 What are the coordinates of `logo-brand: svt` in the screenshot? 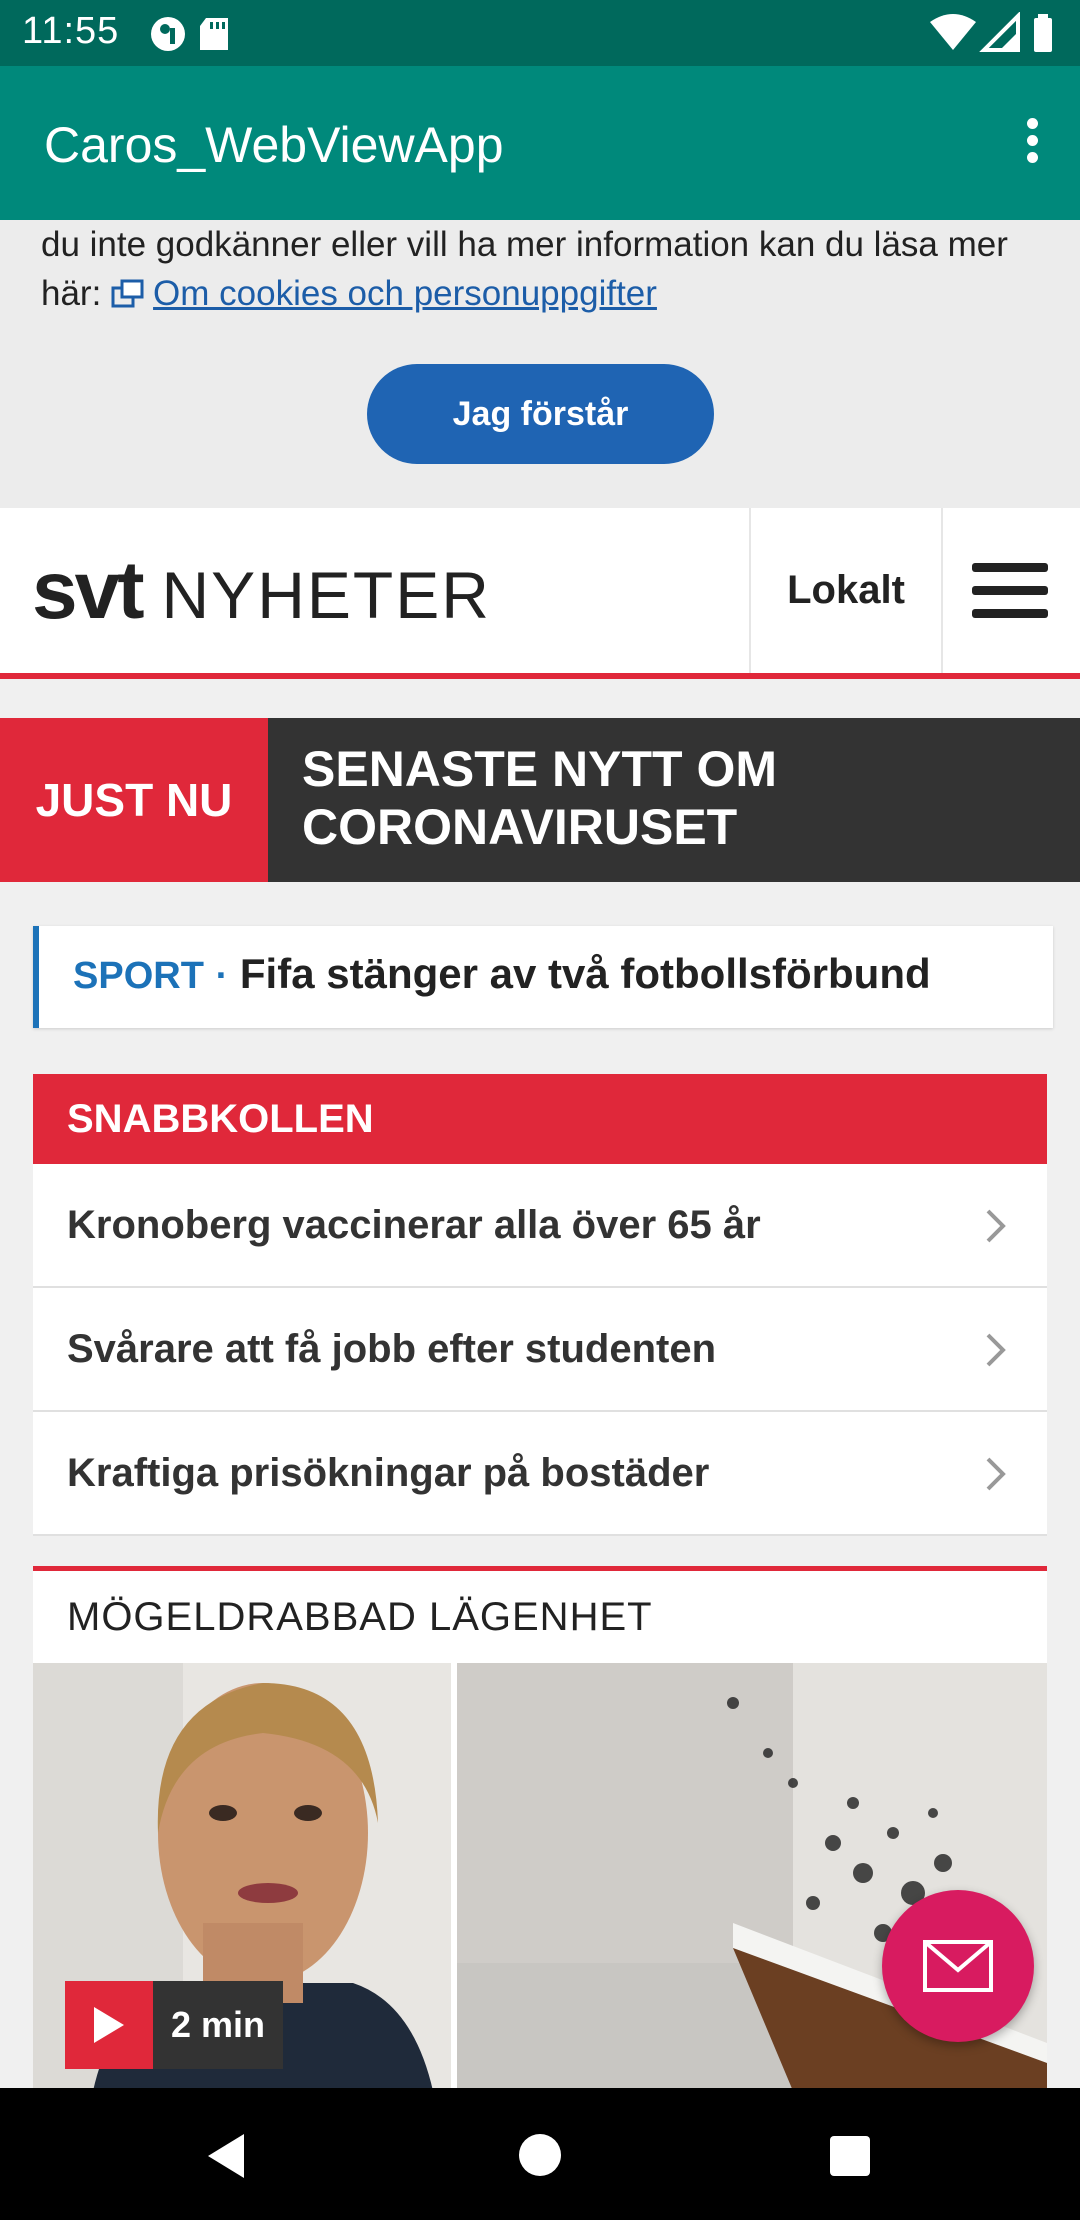 It's located at (88, 590).